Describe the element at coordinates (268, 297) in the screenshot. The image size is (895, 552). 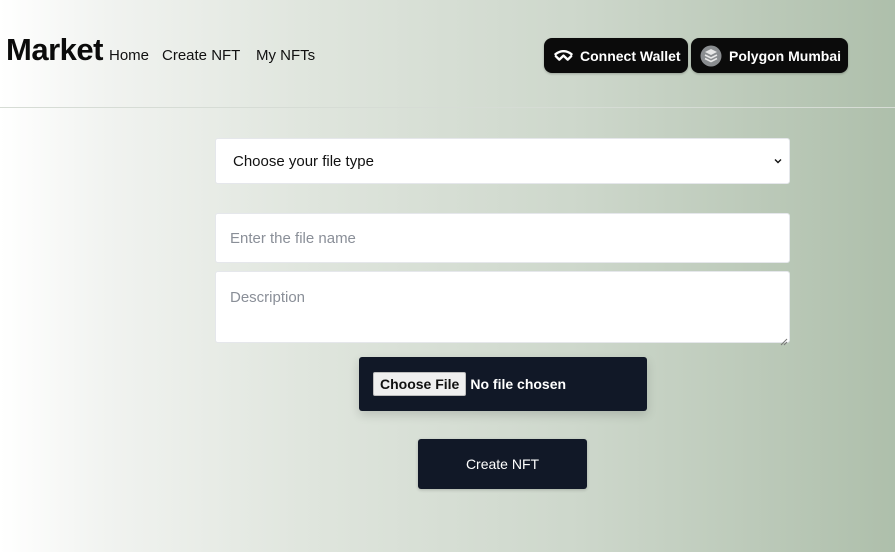
I see `description-placeholder: Description` at that location.